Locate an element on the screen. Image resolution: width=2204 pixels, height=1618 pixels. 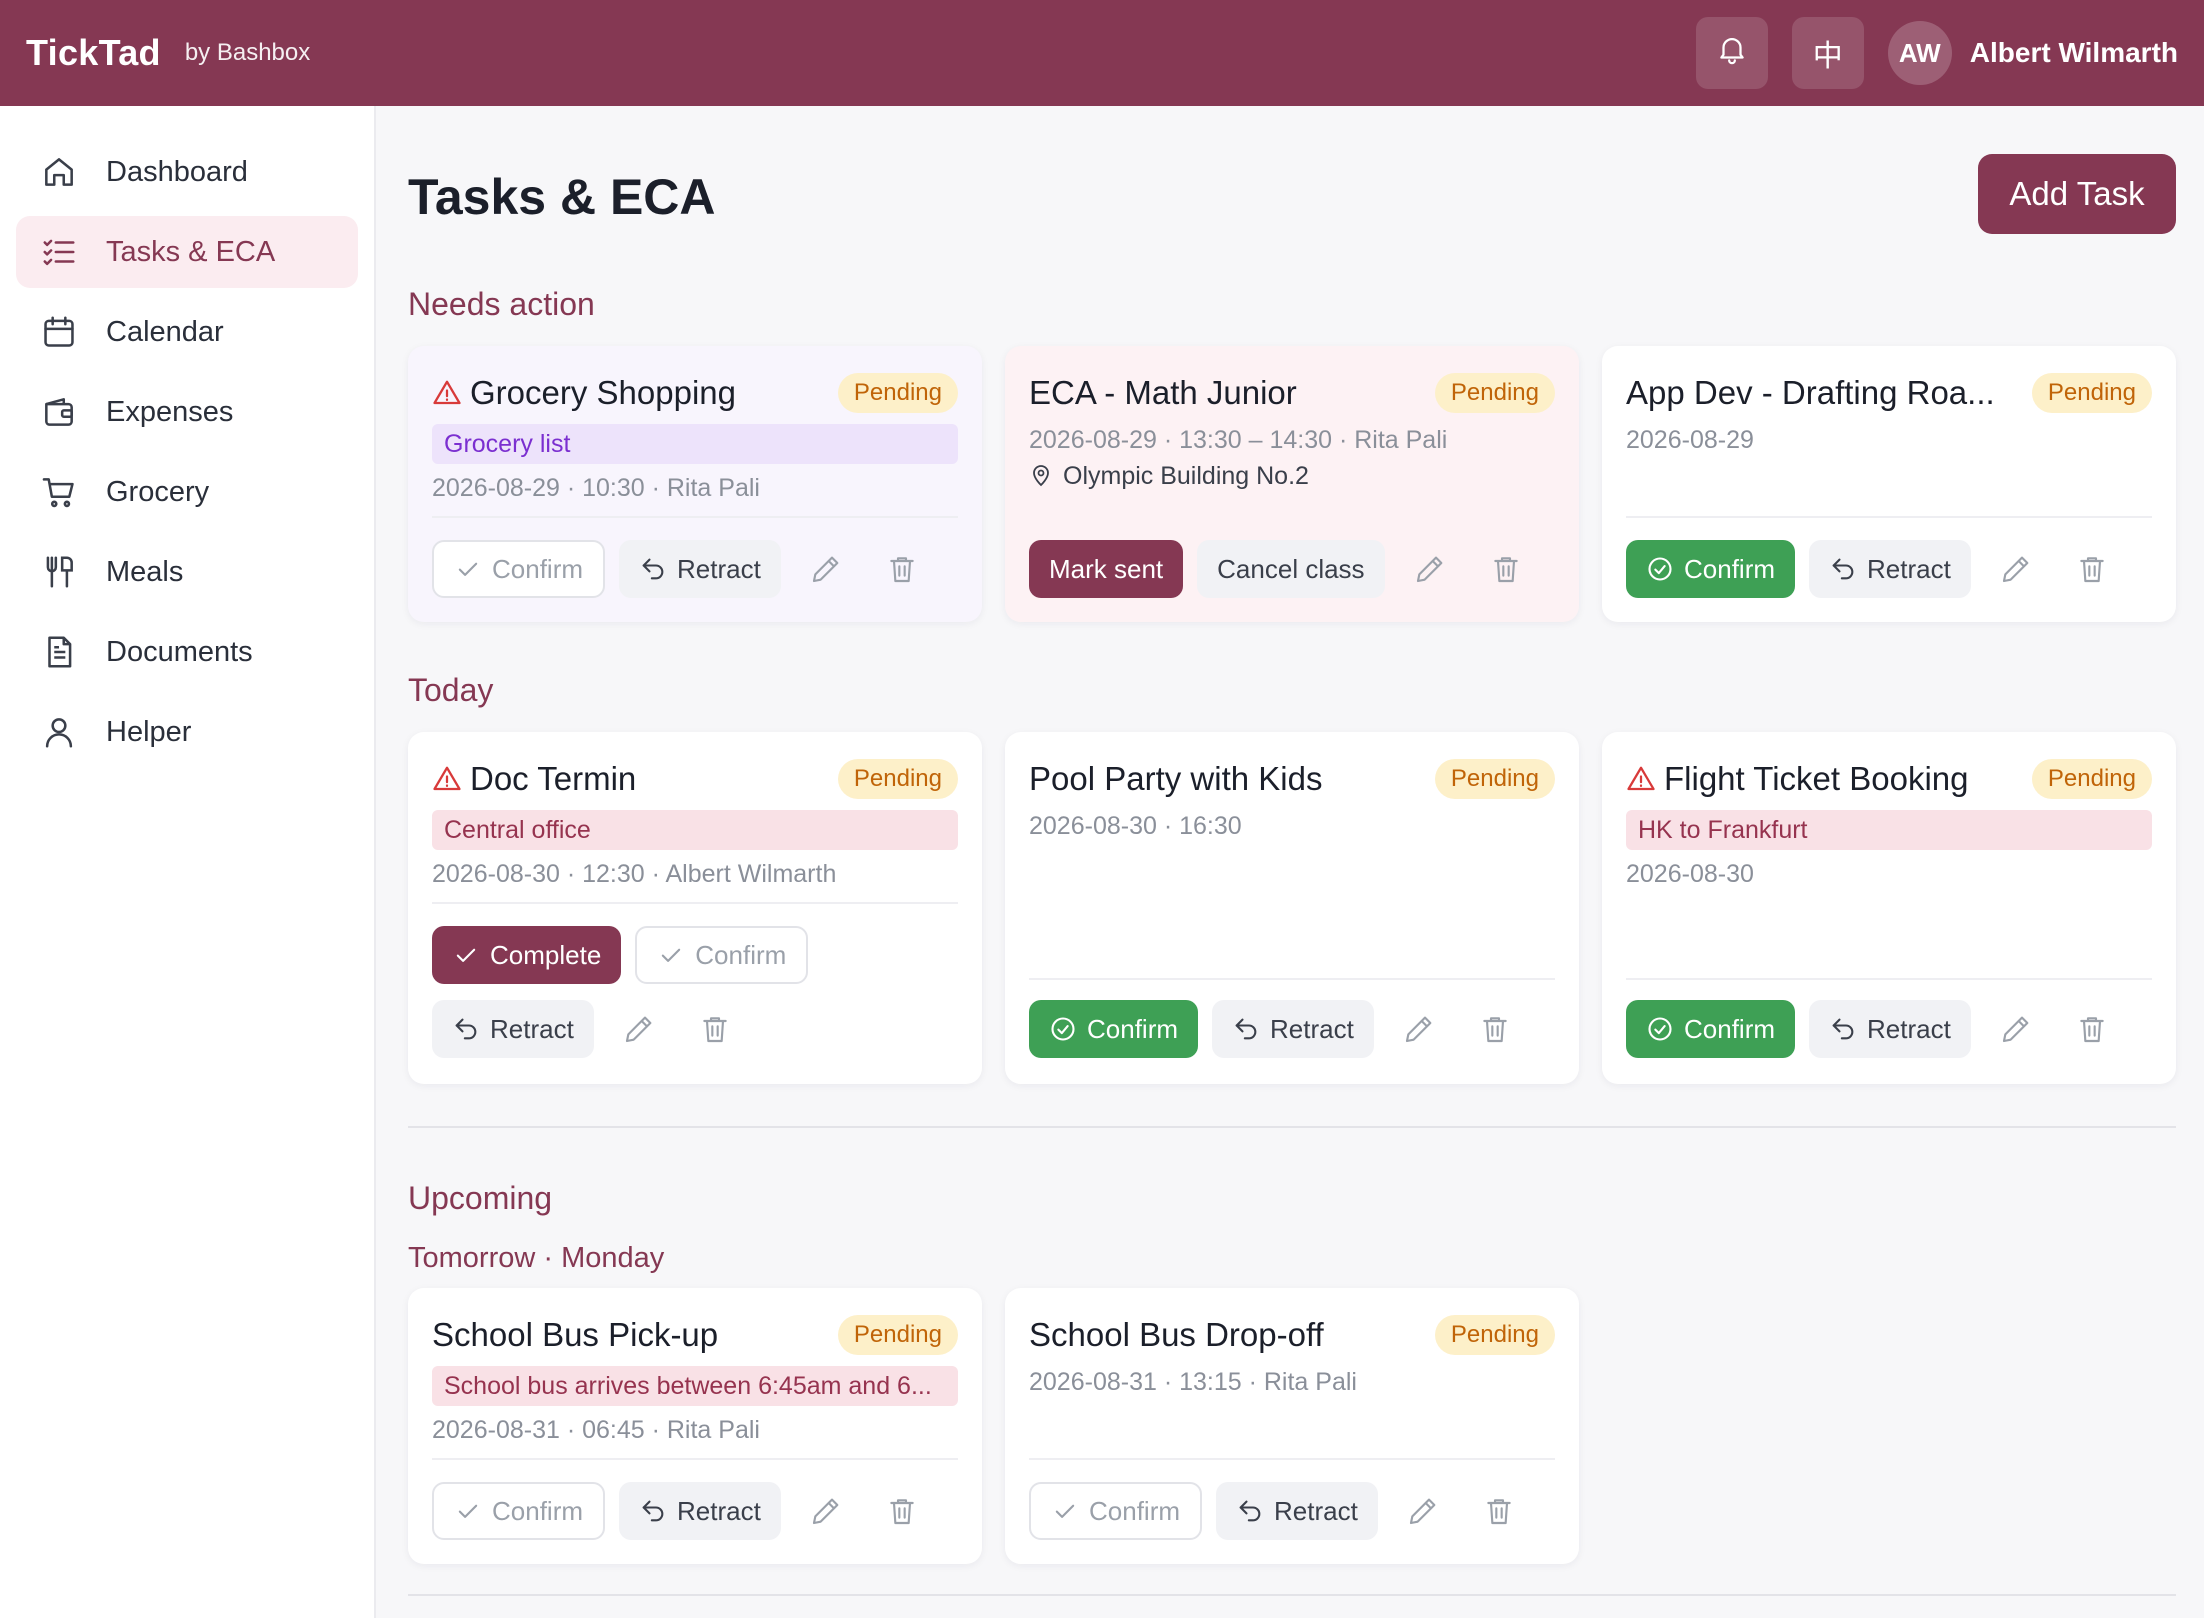
mark-sent-button: Mark sent is located at coordinates (1106, 569).